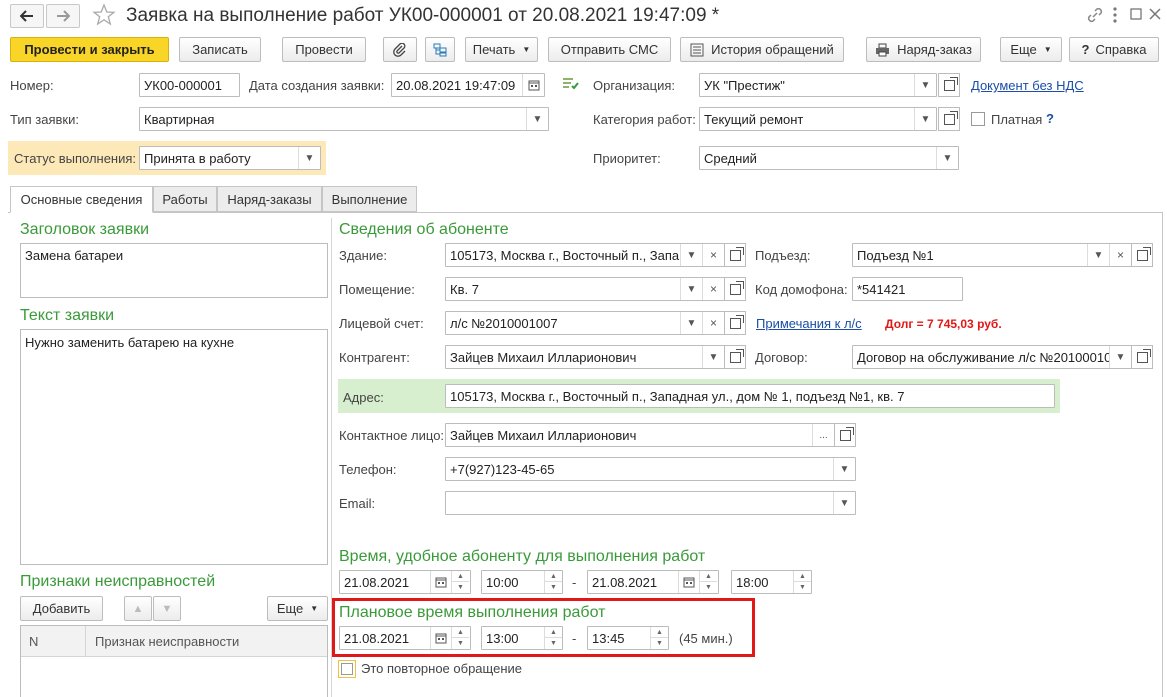  Describe the element at coordinates (1156, 16) in the screenshot. I see `close-icon` at that location.